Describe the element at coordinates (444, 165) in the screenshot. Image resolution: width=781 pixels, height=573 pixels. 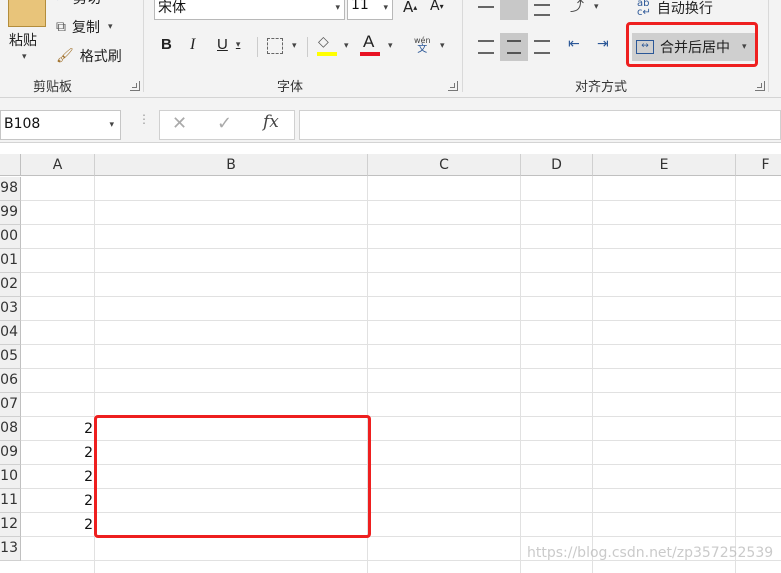
I see `column-header-c: C` at that location.